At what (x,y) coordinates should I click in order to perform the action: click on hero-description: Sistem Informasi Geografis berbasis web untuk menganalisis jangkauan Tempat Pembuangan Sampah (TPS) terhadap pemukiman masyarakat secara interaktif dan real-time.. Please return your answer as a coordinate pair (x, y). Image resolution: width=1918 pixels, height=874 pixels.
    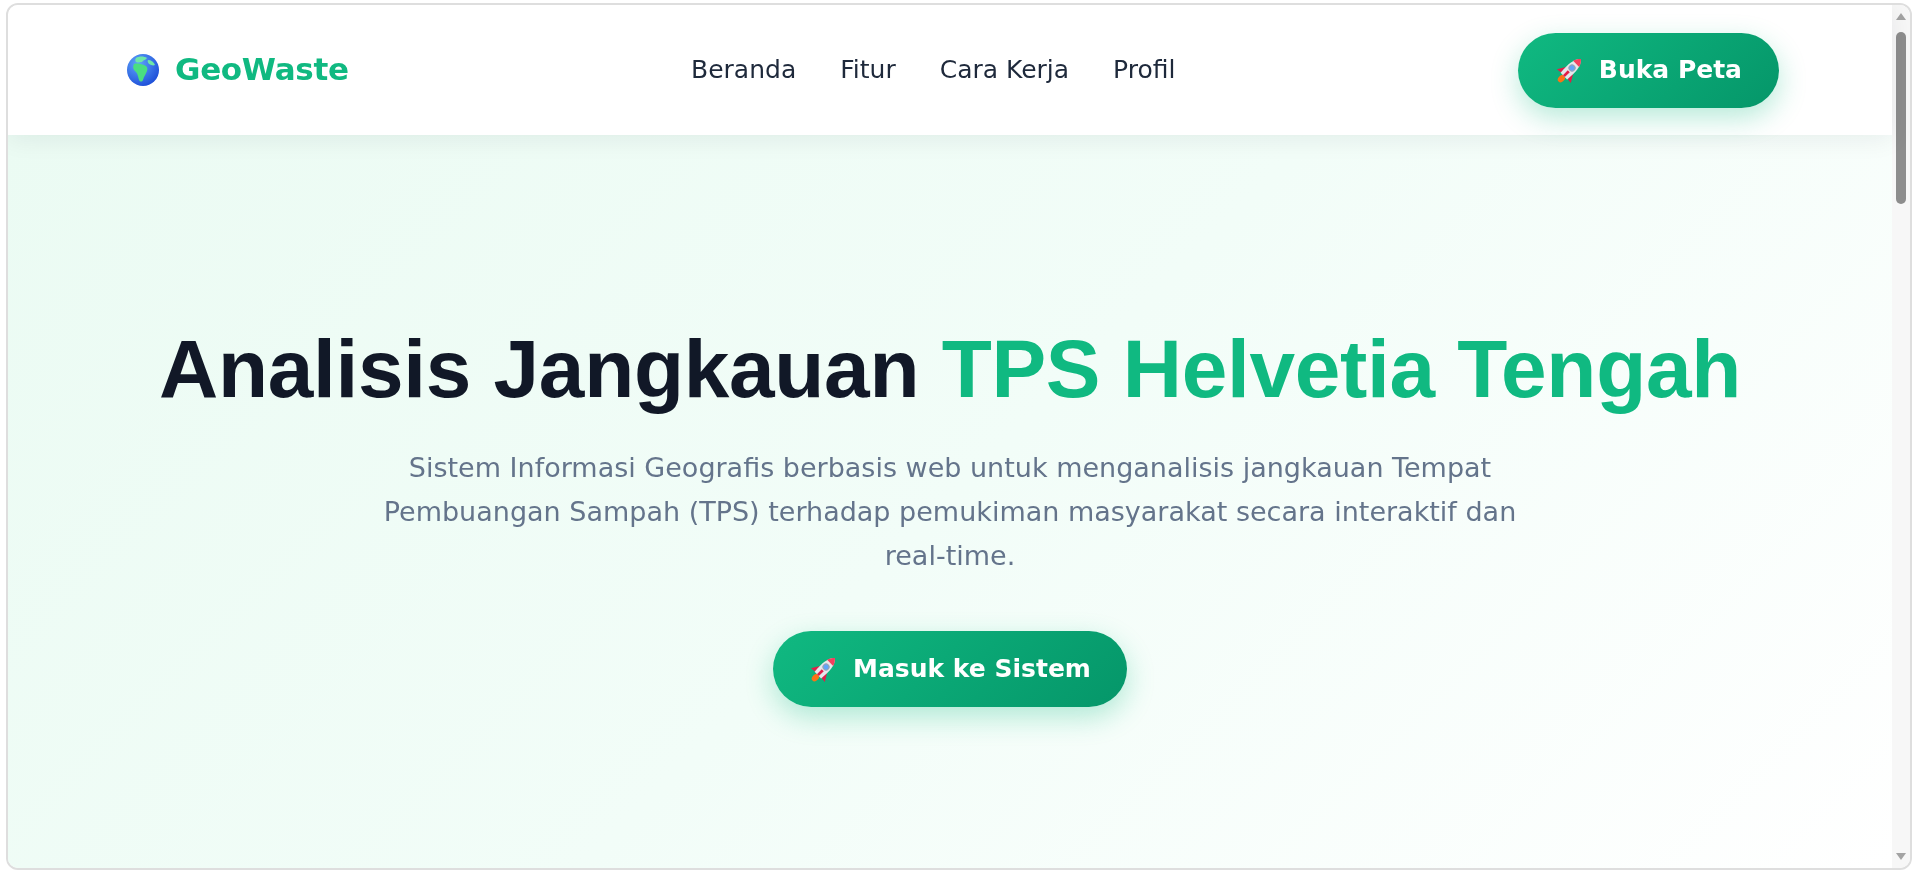
    Looking at the image, I should click on (950, 512).